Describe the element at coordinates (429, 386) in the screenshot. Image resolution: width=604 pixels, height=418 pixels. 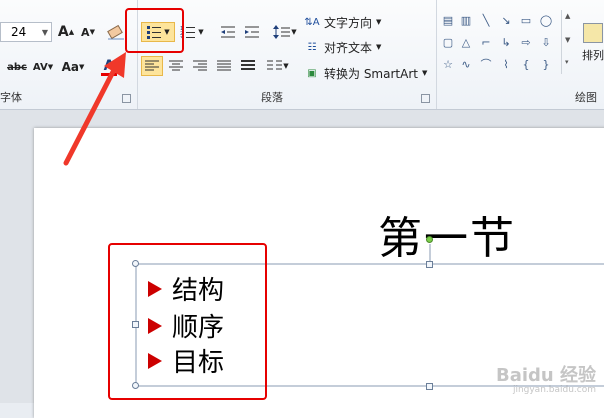
I see `resize-handle-bottom` at that location.